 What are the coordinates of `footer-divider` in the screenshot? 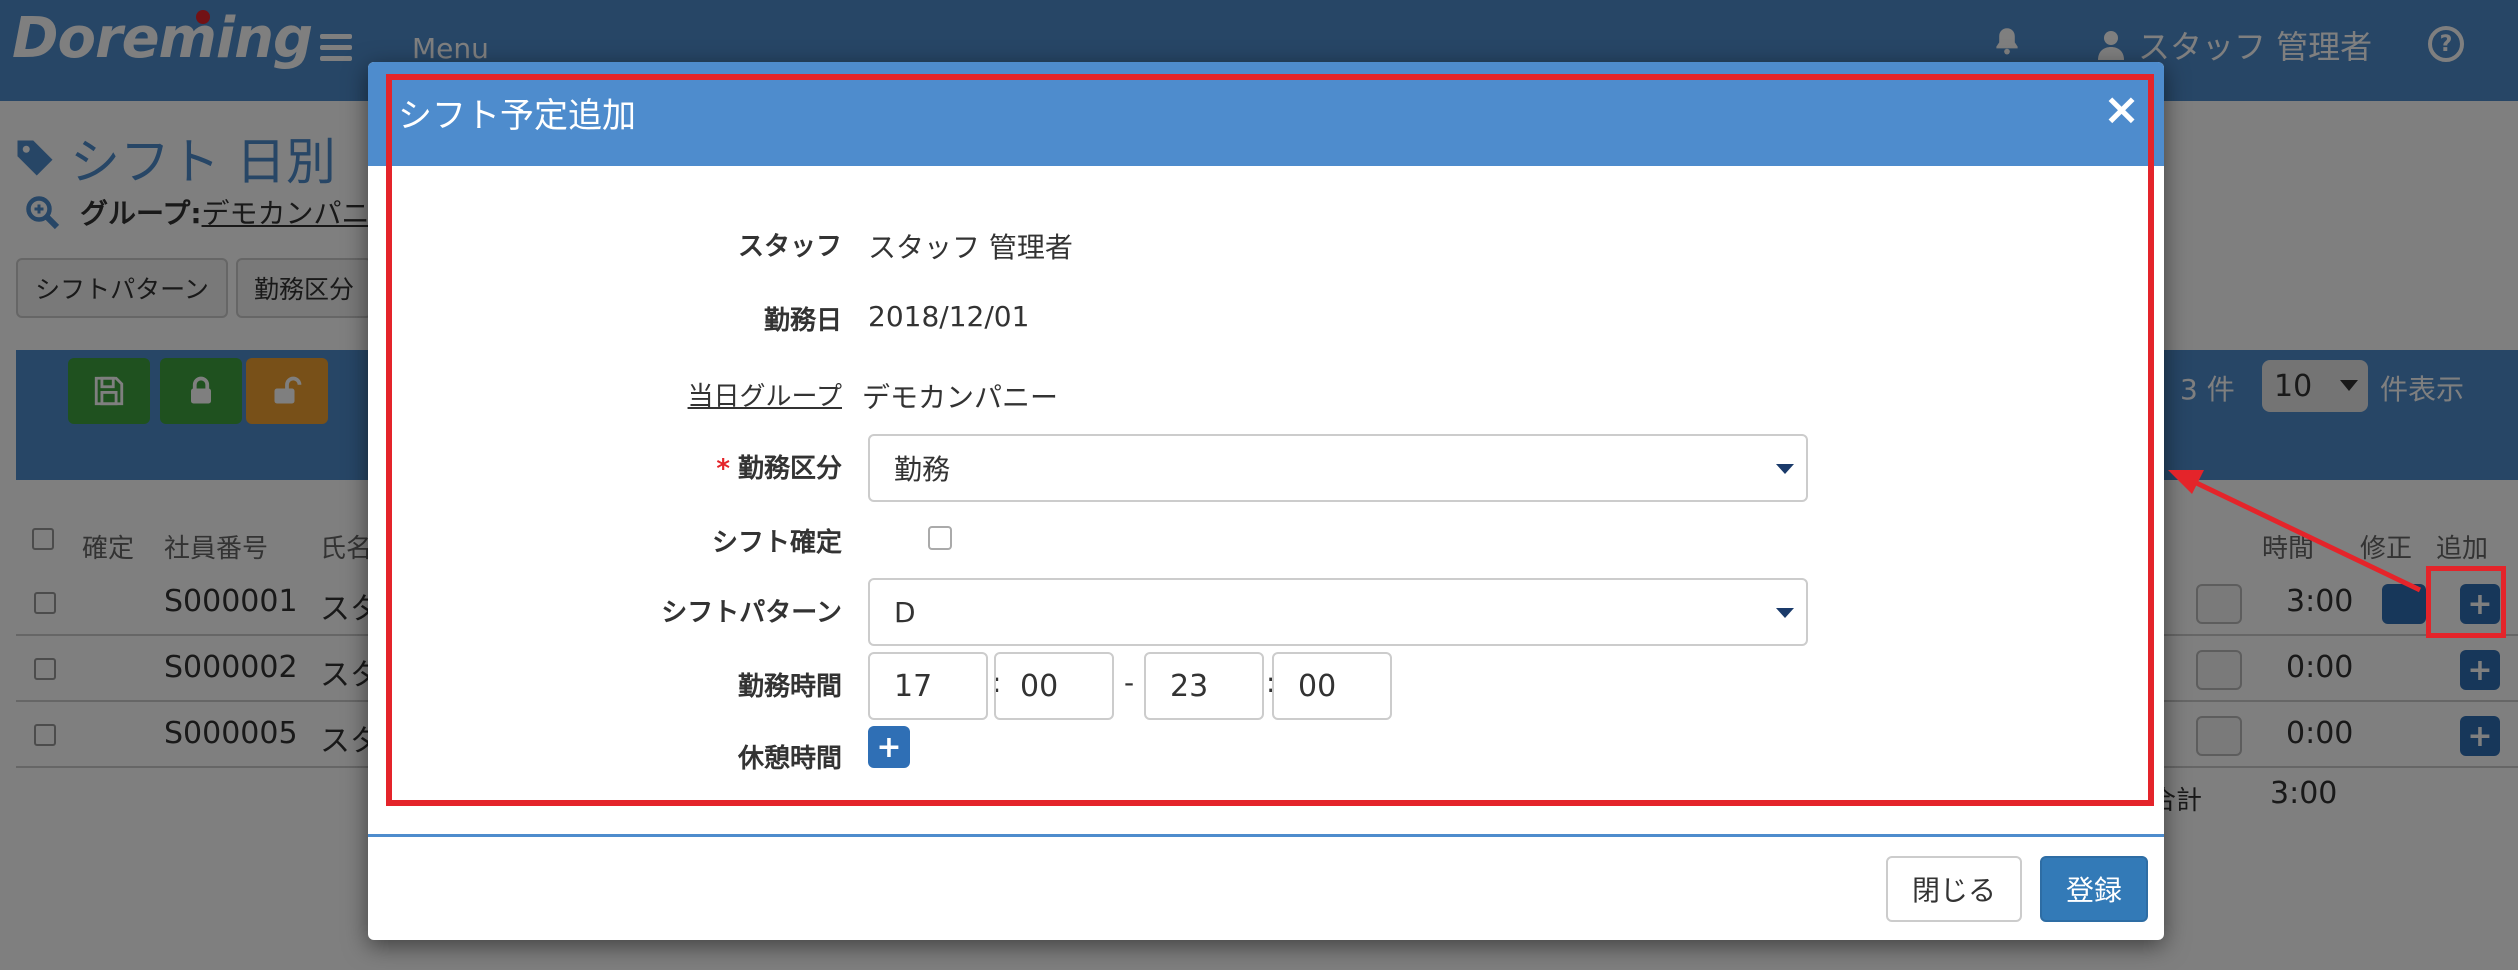 It's located at (1266, 835).